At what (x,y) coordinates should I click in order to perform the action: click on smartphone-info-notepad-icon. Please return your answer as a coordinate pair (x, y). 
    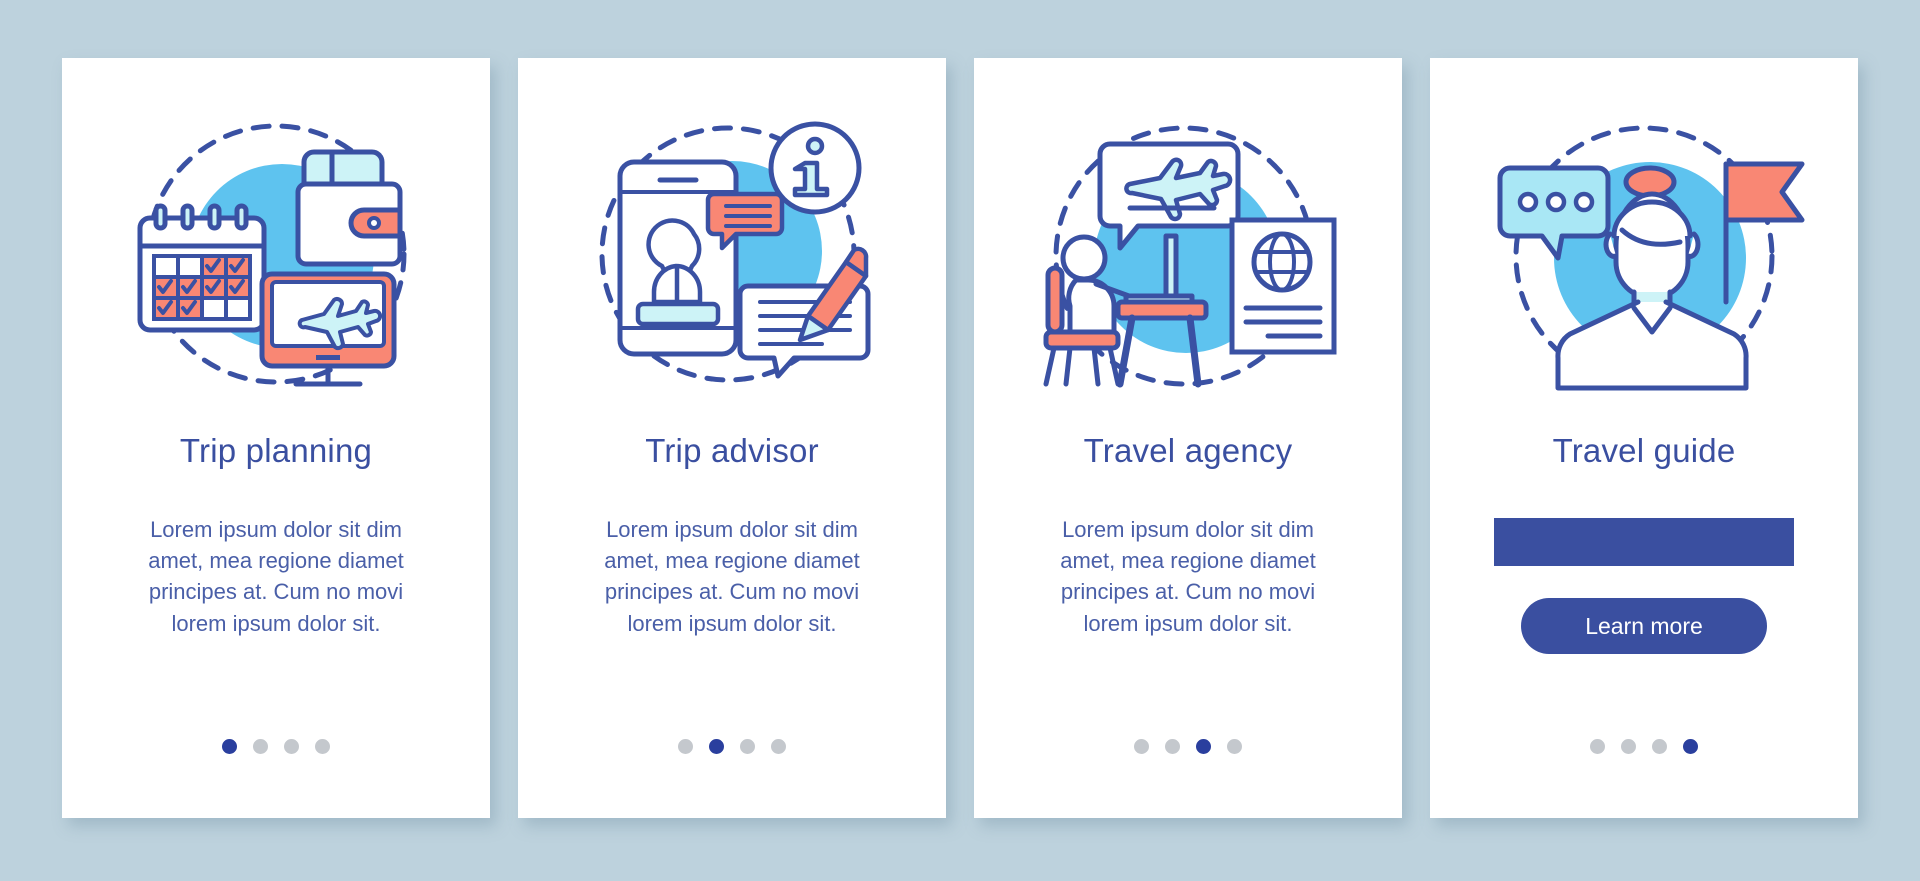
    Looking at the image, I should click on (732, 256).